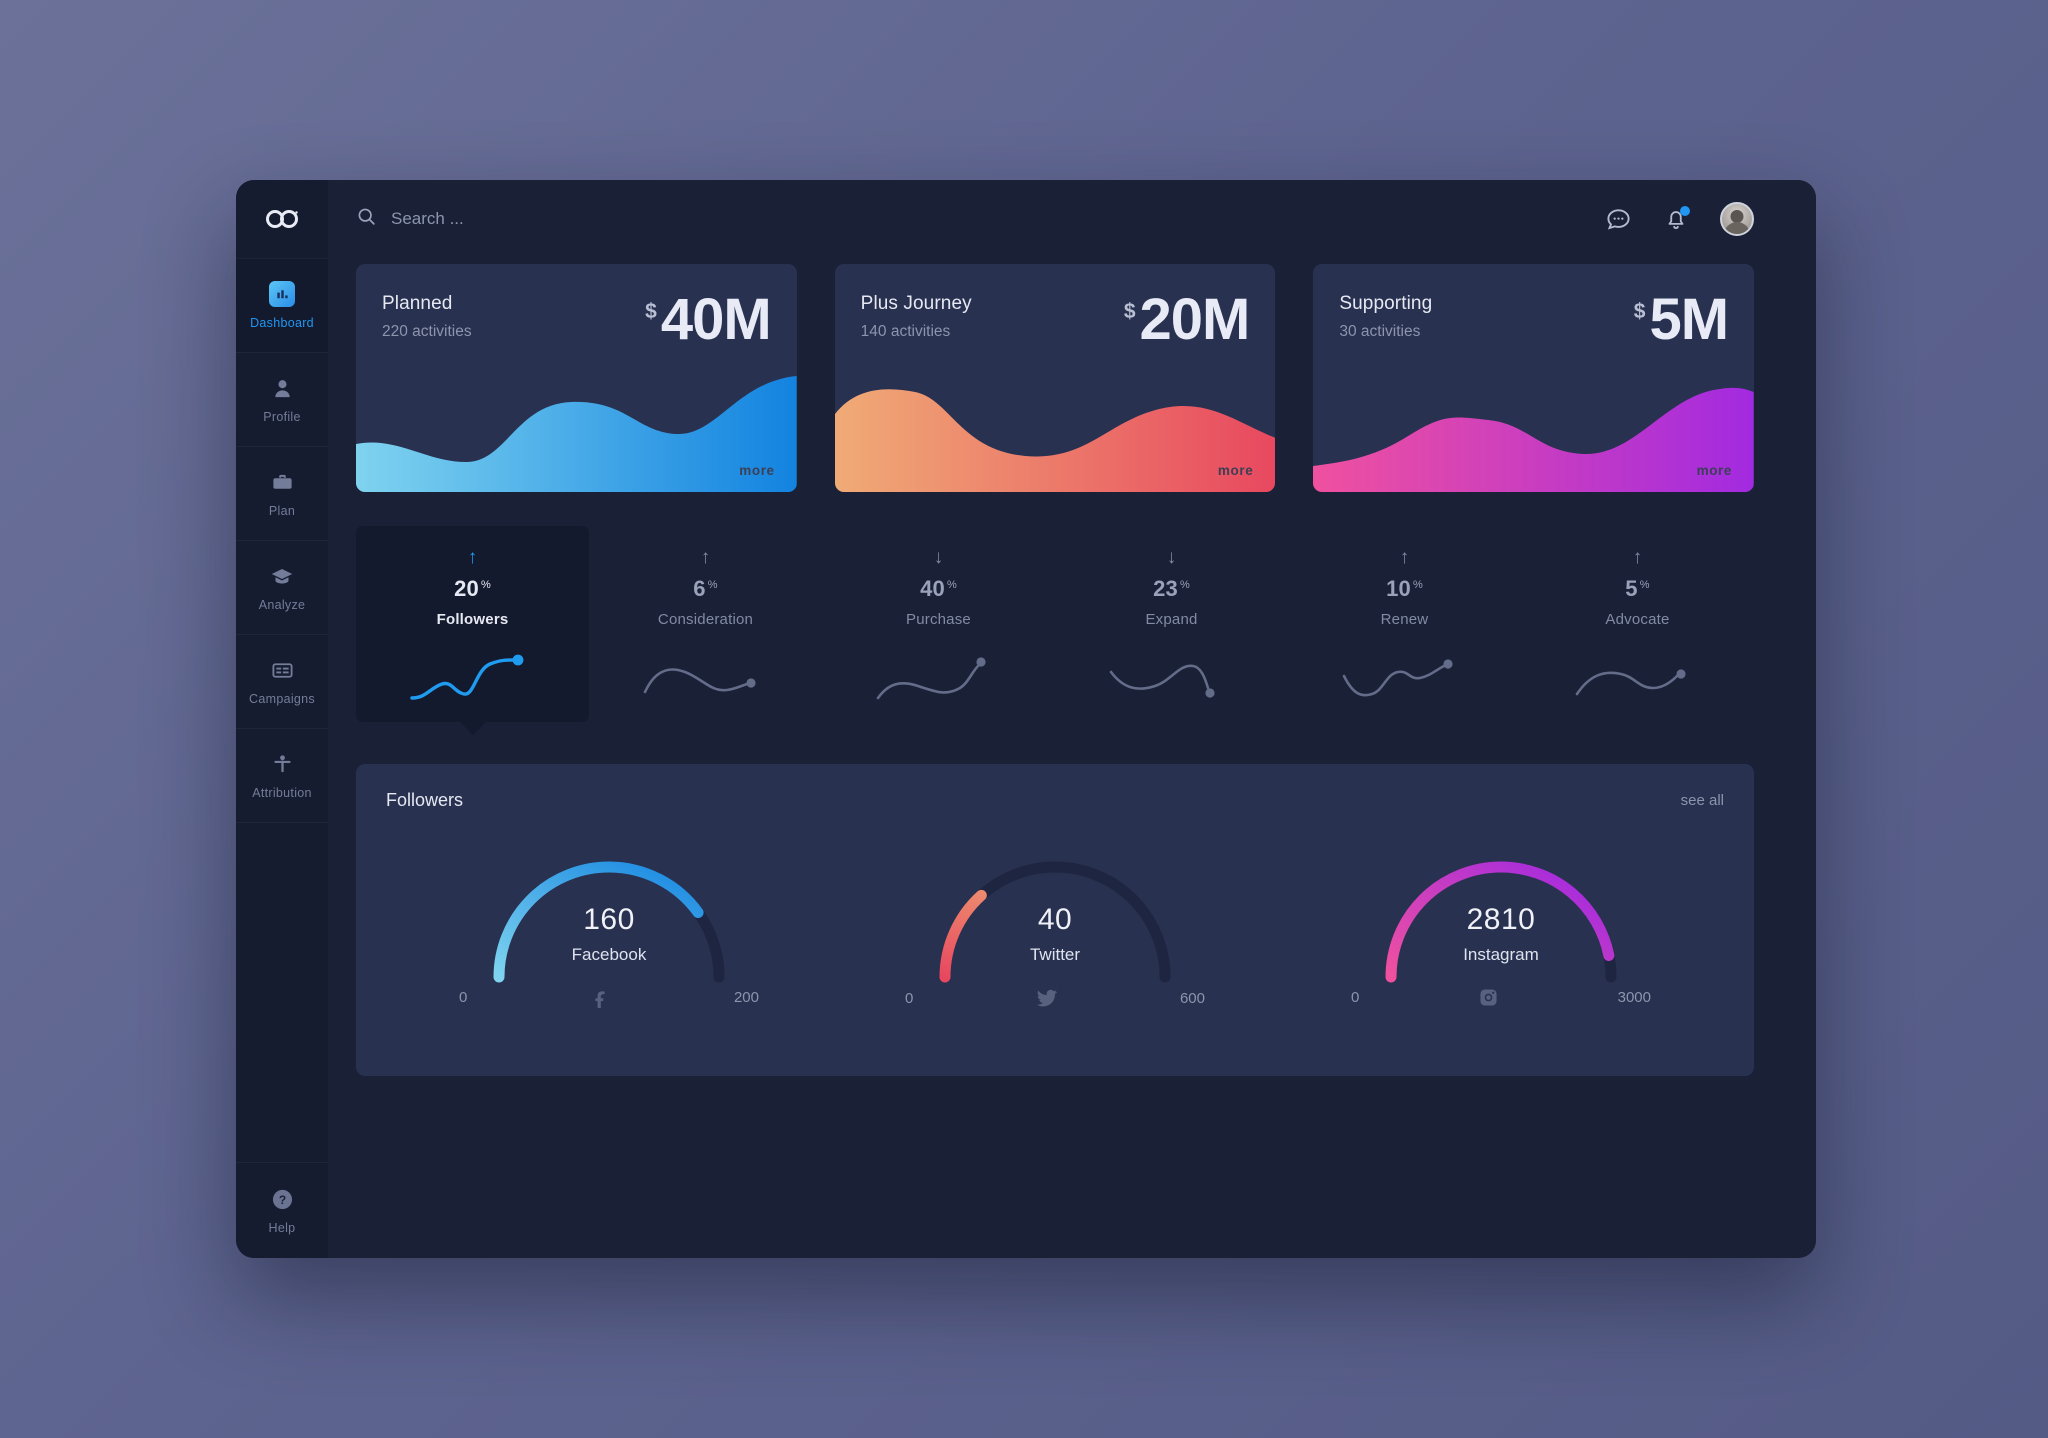  Describe the element at coordinates (1404, 619) in the screenshot. I see `funnel-label: Renew` at that location.